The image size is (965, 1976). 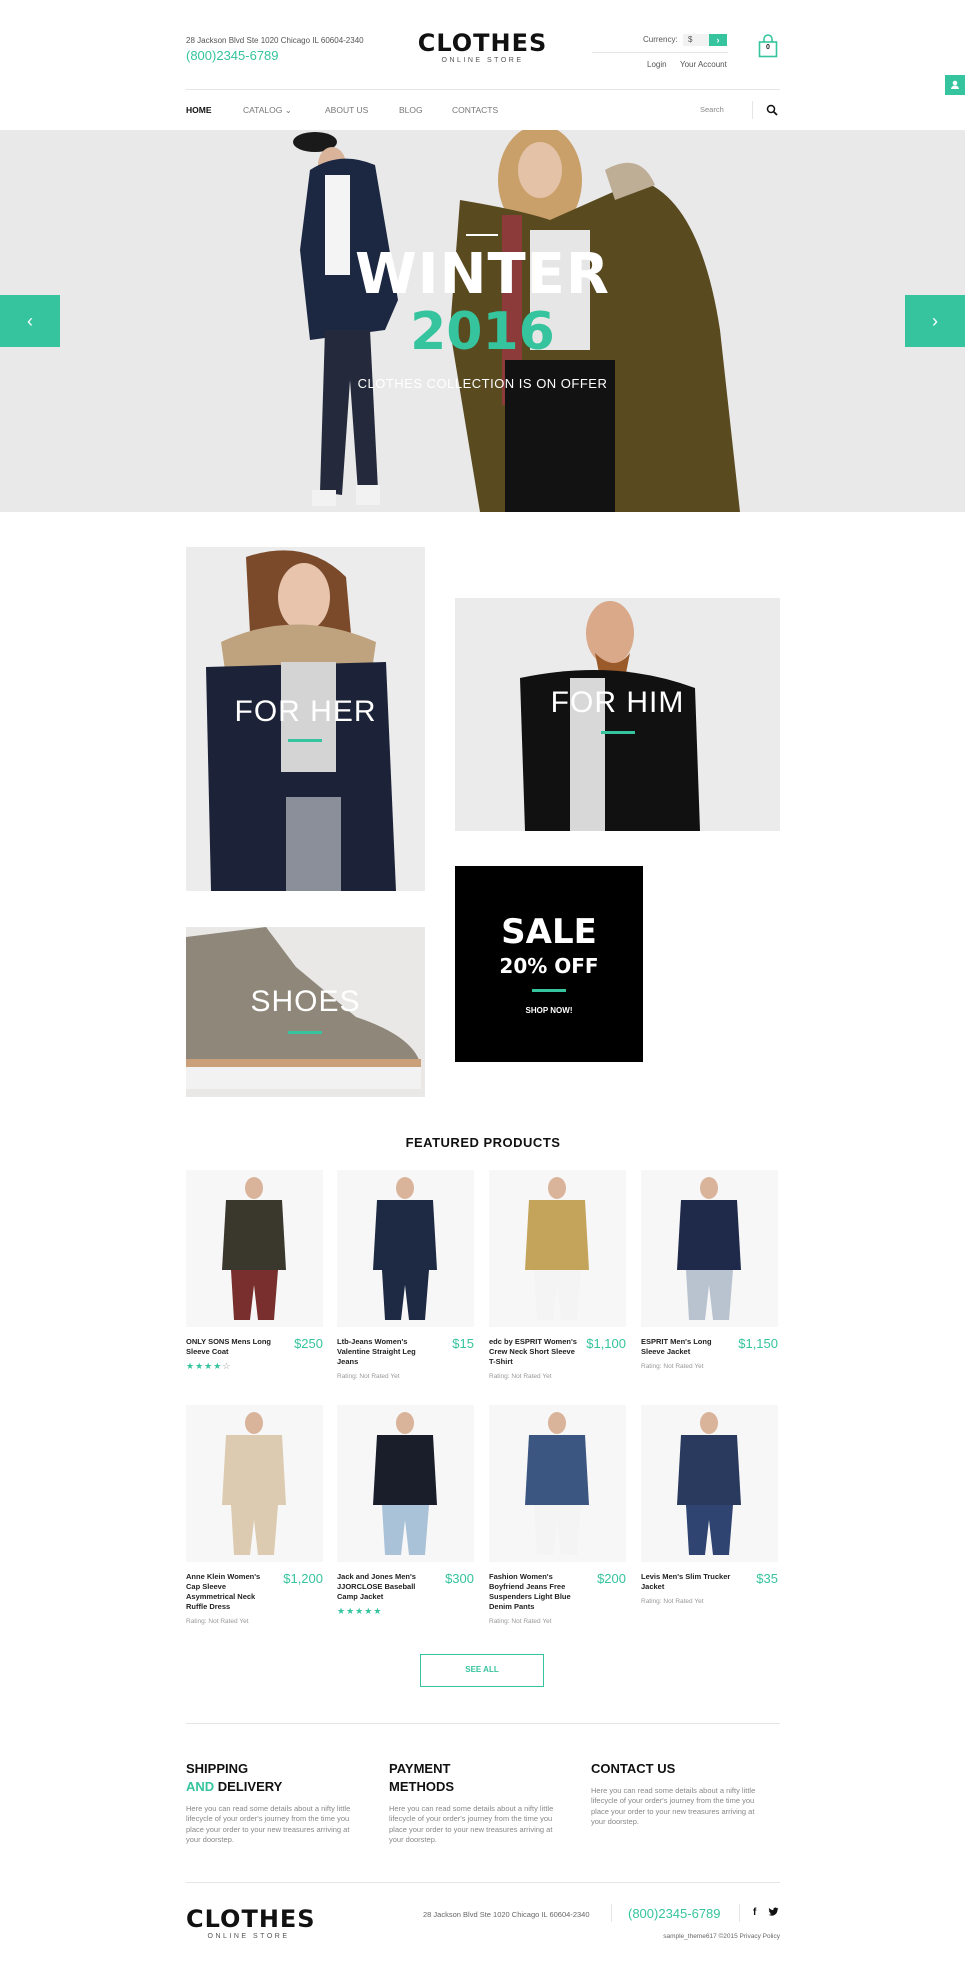 I want to click on product-card: ONLY SONS Mens Long Sleeve Coat $250 ★★★★☆, so click(x=254, y=1270).